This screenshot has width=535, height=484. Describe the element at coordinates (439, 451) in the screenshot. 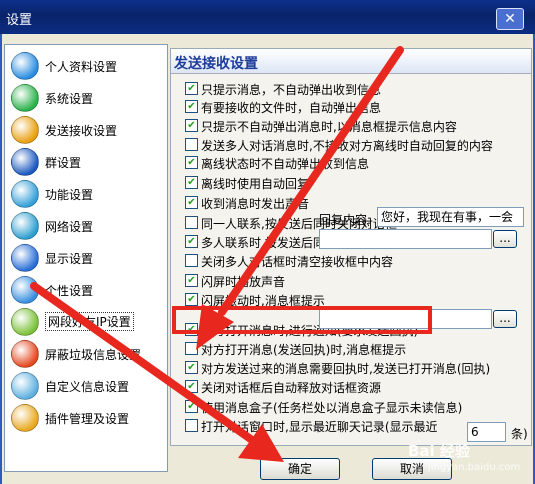

I see `baidu-logo: Bai 经验` at that location.